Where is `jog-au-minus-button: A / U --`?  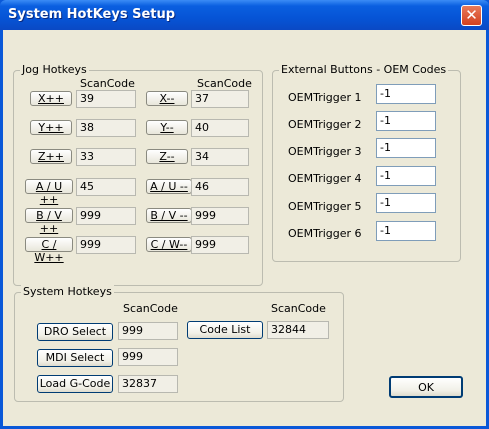
jog-au-minus-button: A / U -- is located at coordinates (169, 186).